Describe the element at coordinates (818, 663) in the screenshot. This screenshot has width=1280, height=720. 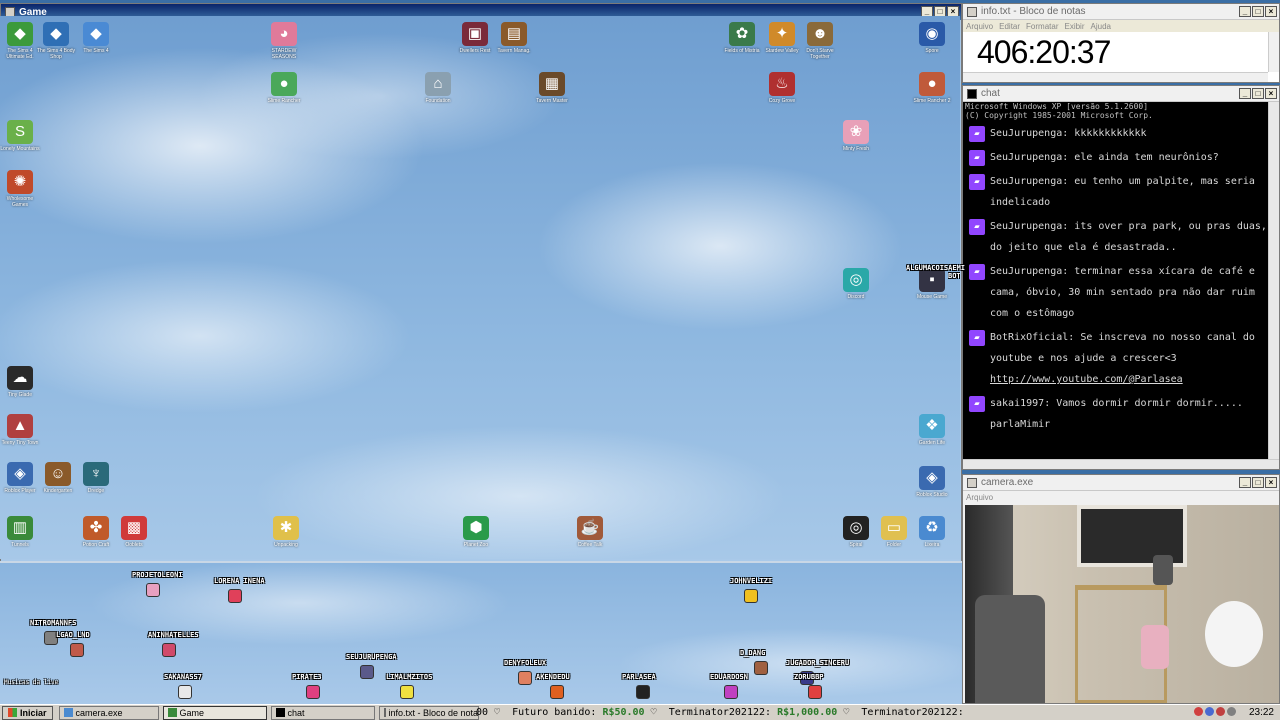
I see `stage-username: JUGADOR_SINCERU` at that location.